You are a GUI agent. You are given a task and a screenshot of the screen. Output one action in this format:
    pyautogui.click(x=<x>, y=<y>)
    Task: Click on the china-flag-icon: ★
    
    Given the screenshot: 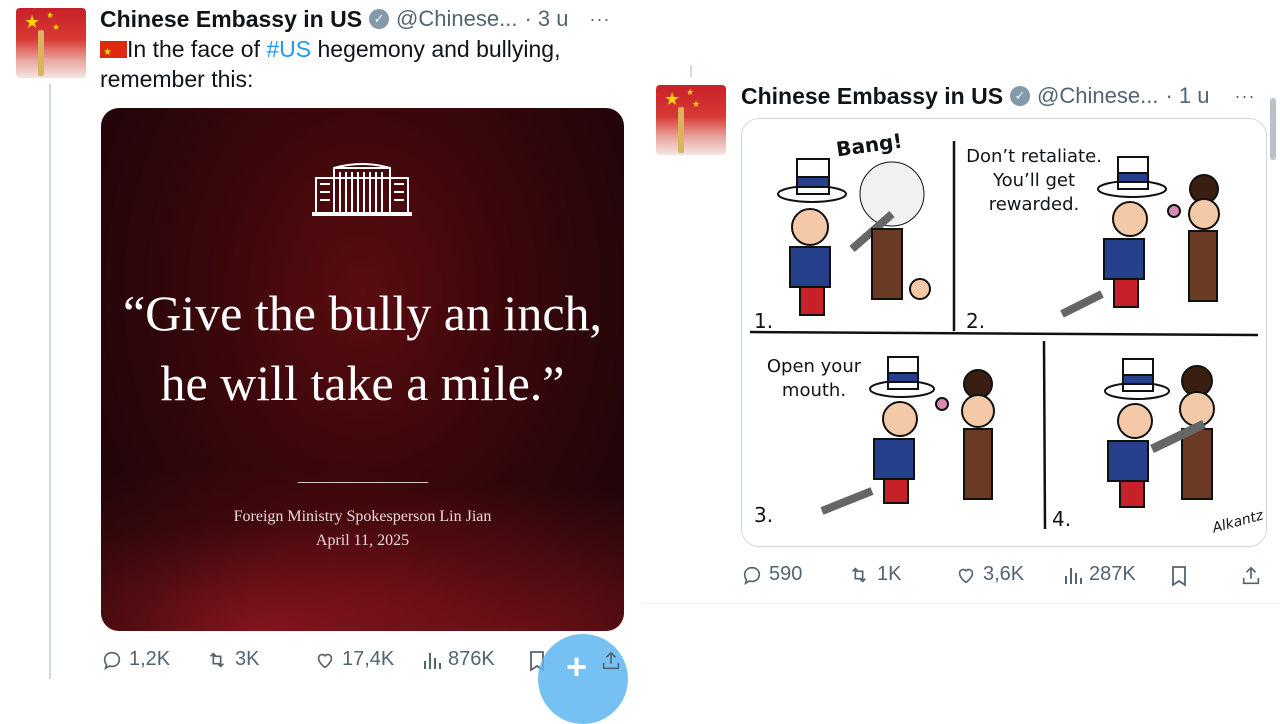 What is the action you would take?
    pyautogui.click(x=113, y=49)
    